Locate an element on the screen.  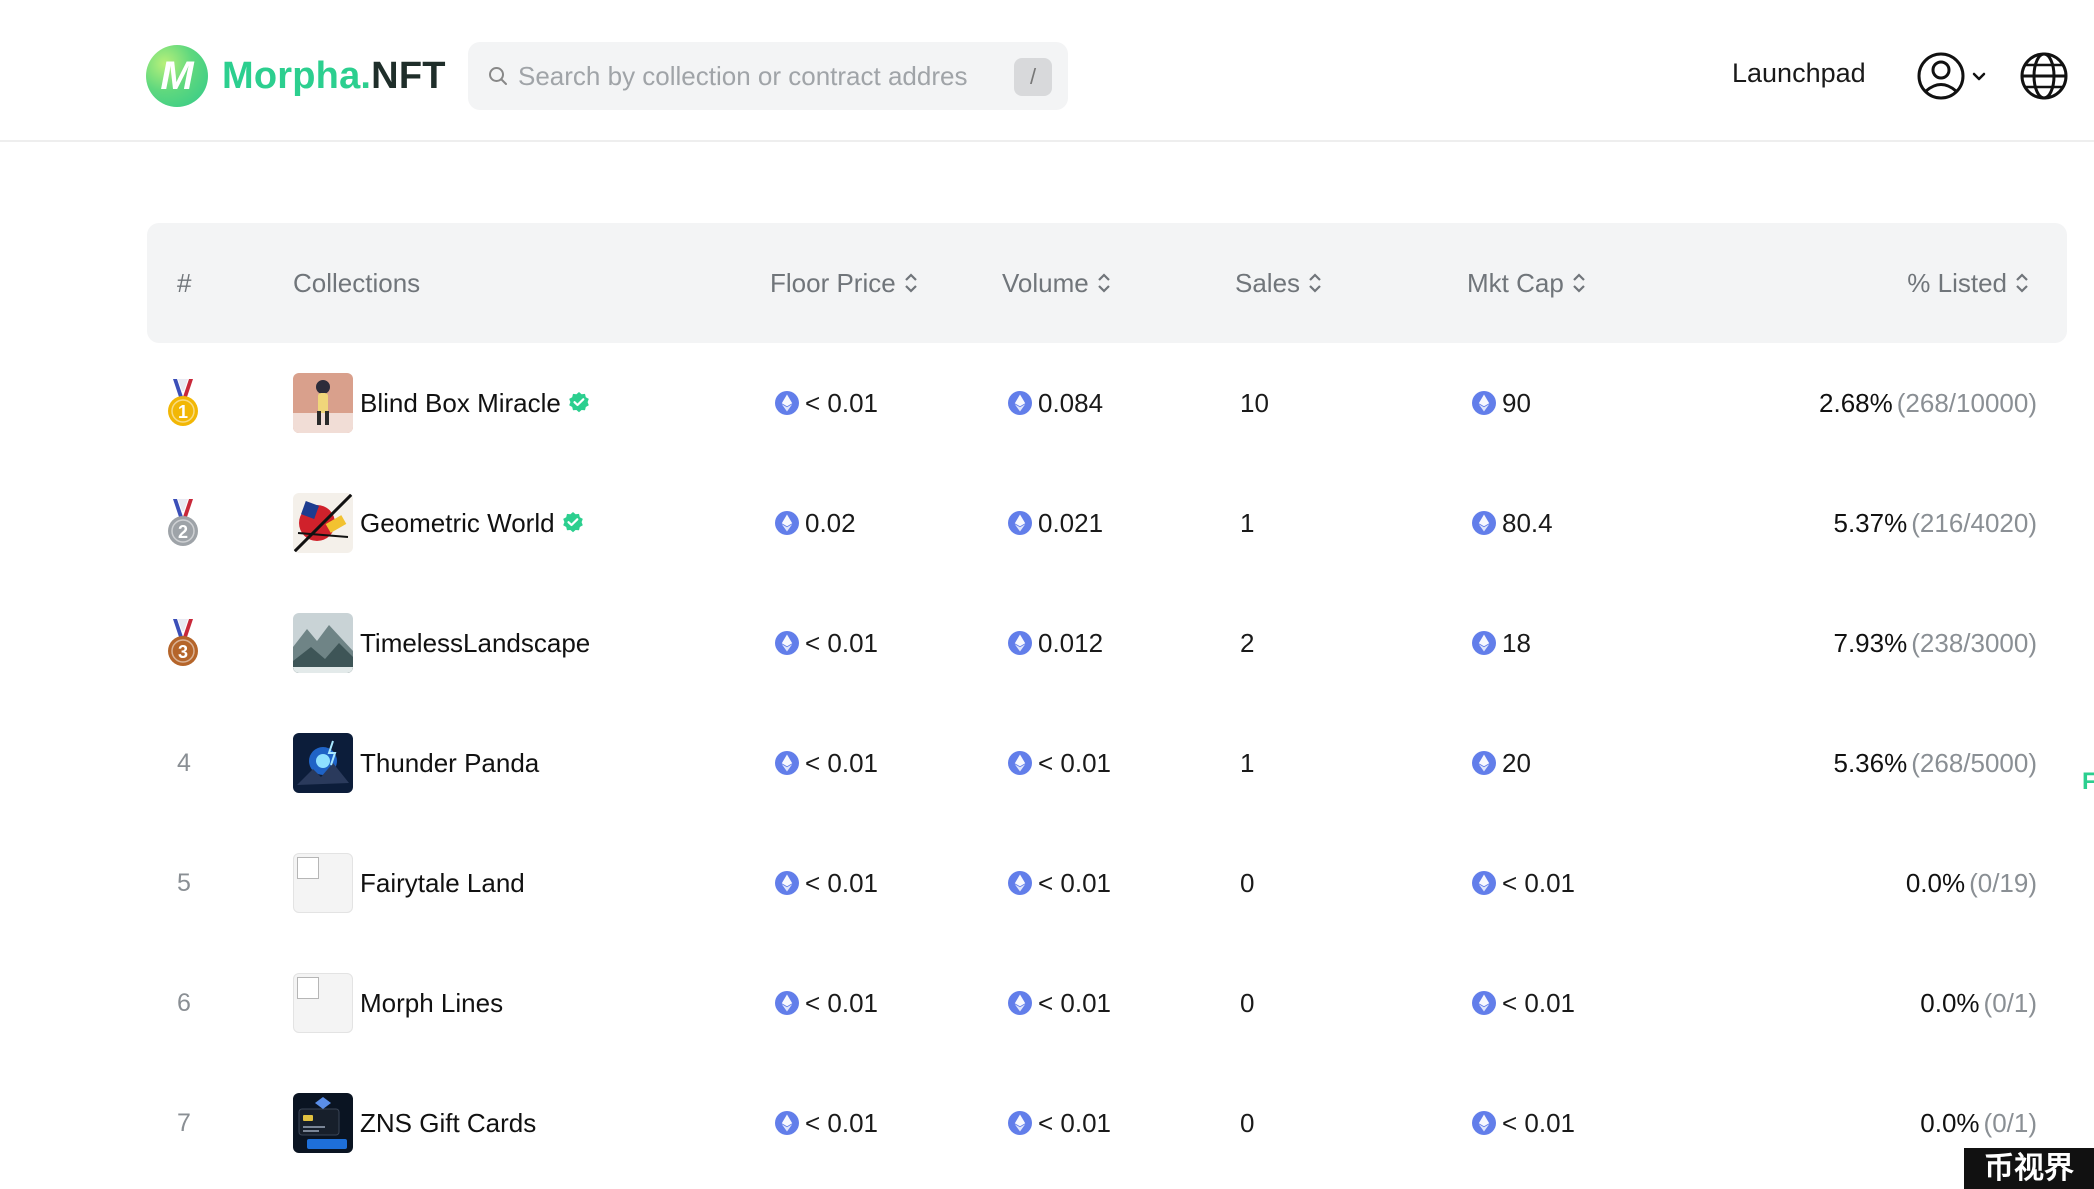
collection-cell: Fairytale Land is located at coordinates (409, 883).